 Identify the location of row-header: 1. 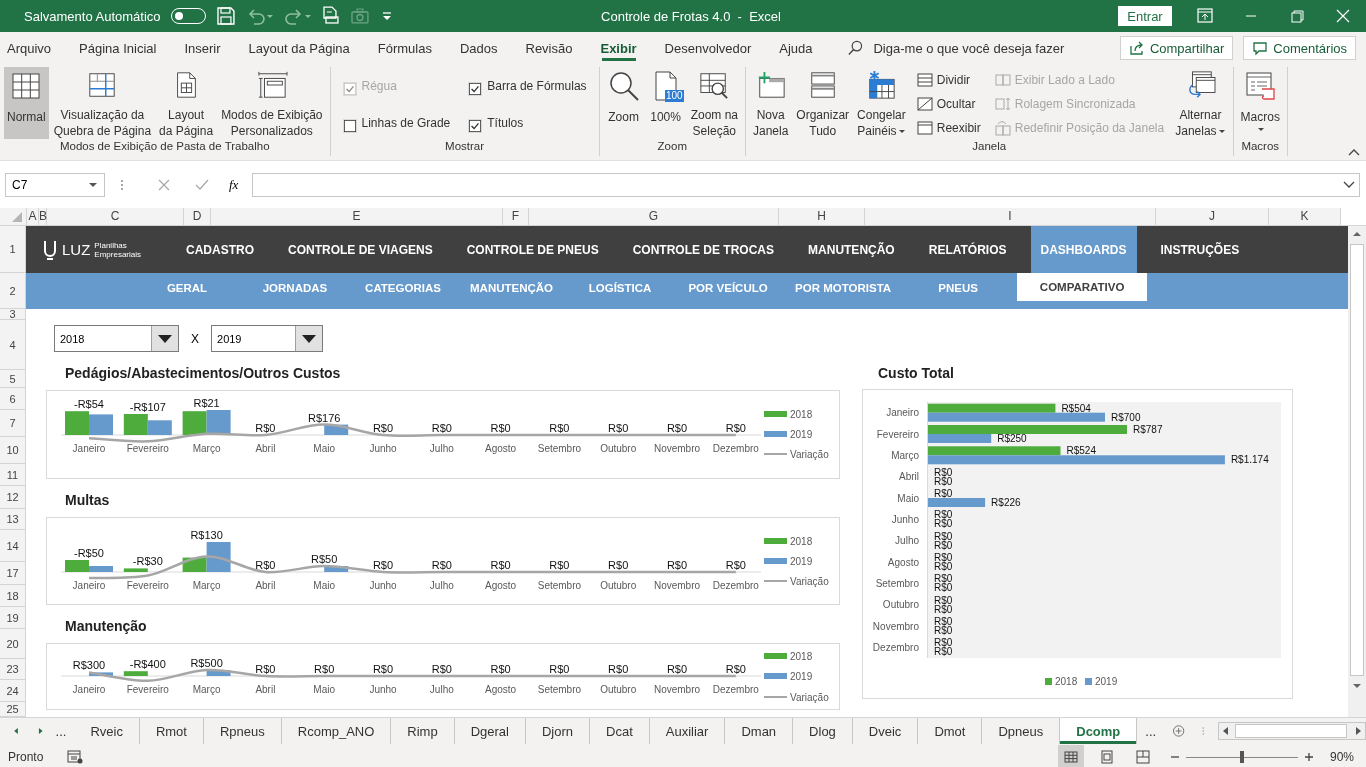
(12, 249).